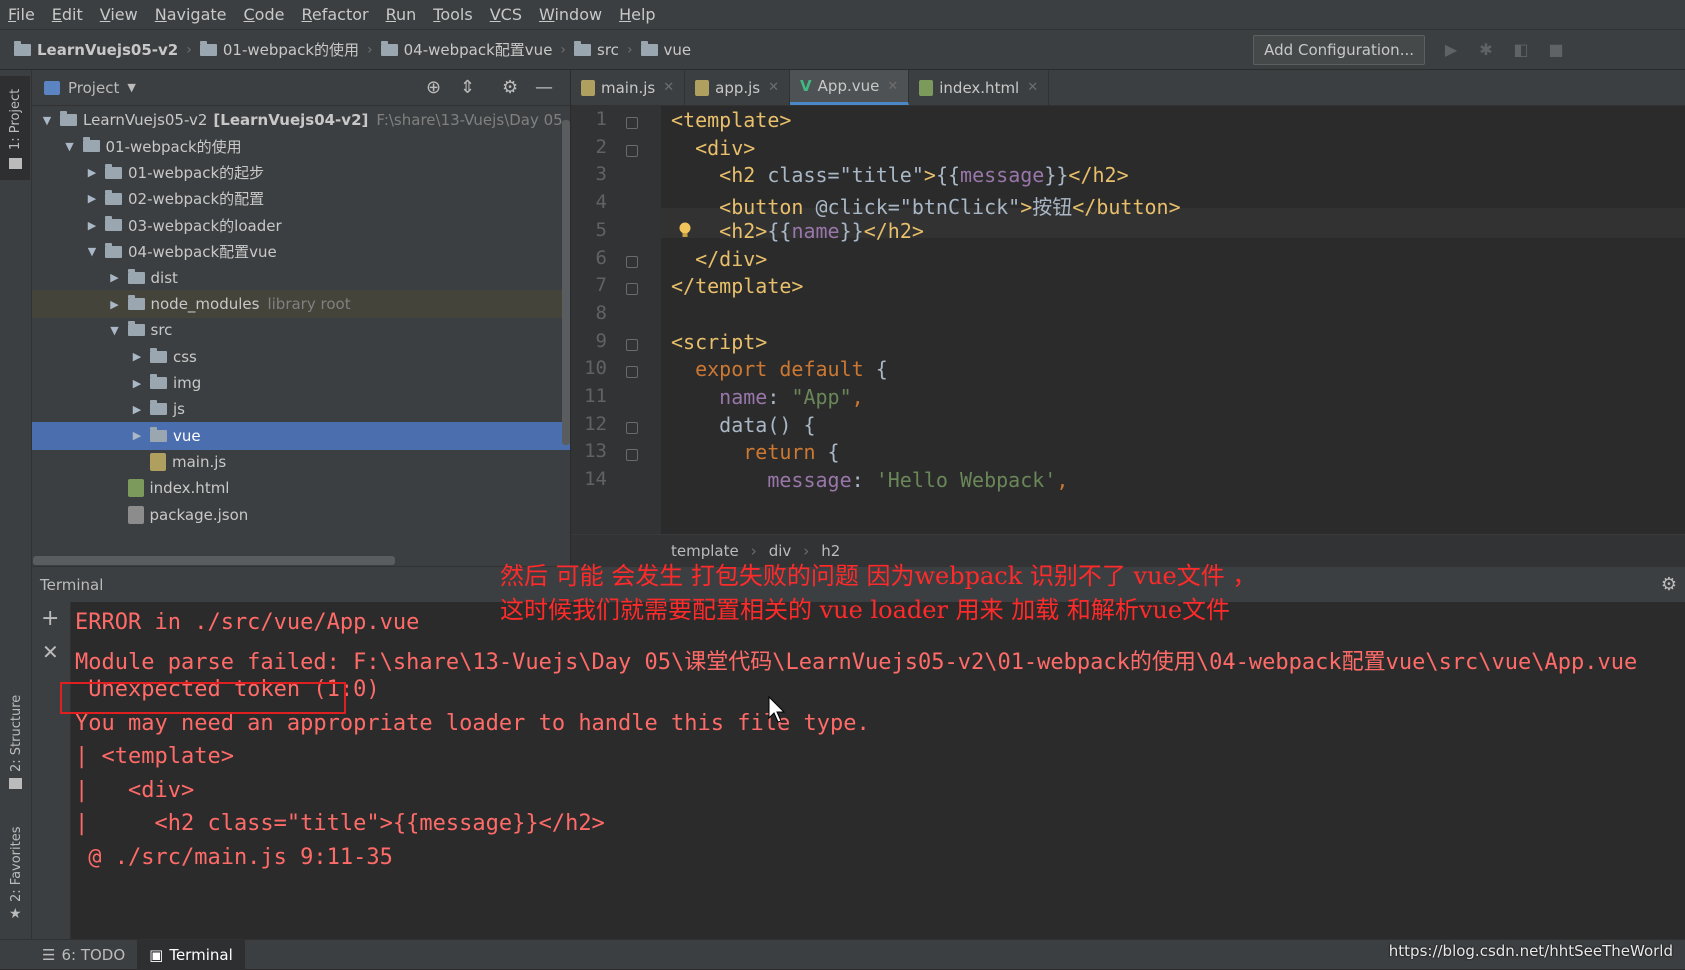 The width and height of the screenshot is (1685, 970). Describe the element at coordinates (301, 435) in the screenshot. I see `tree-item: ▶ vue` at that location.